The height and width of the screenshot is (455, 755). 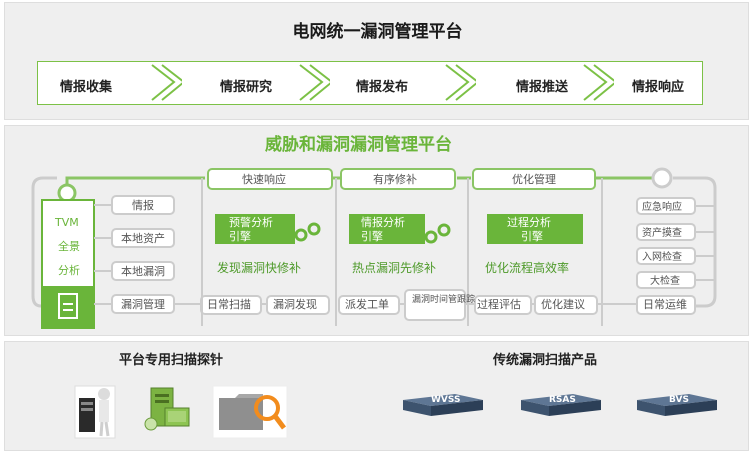 I want to click on left-item-label: 本地资产, so click(x=143, y=238).